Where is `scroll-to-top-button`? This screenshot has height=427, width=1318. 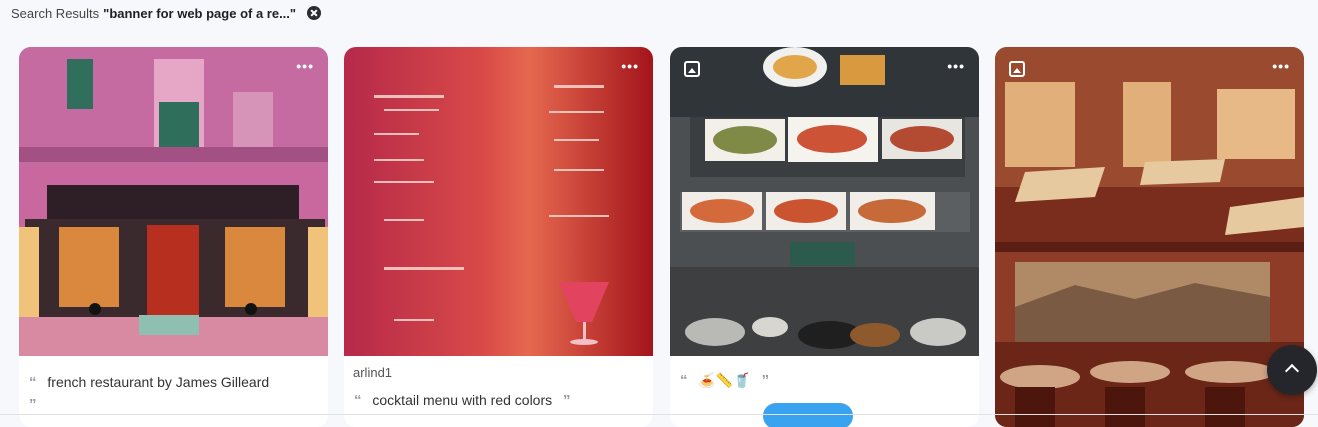 scroll-to-top-button is located at coordinates (1292, 370).